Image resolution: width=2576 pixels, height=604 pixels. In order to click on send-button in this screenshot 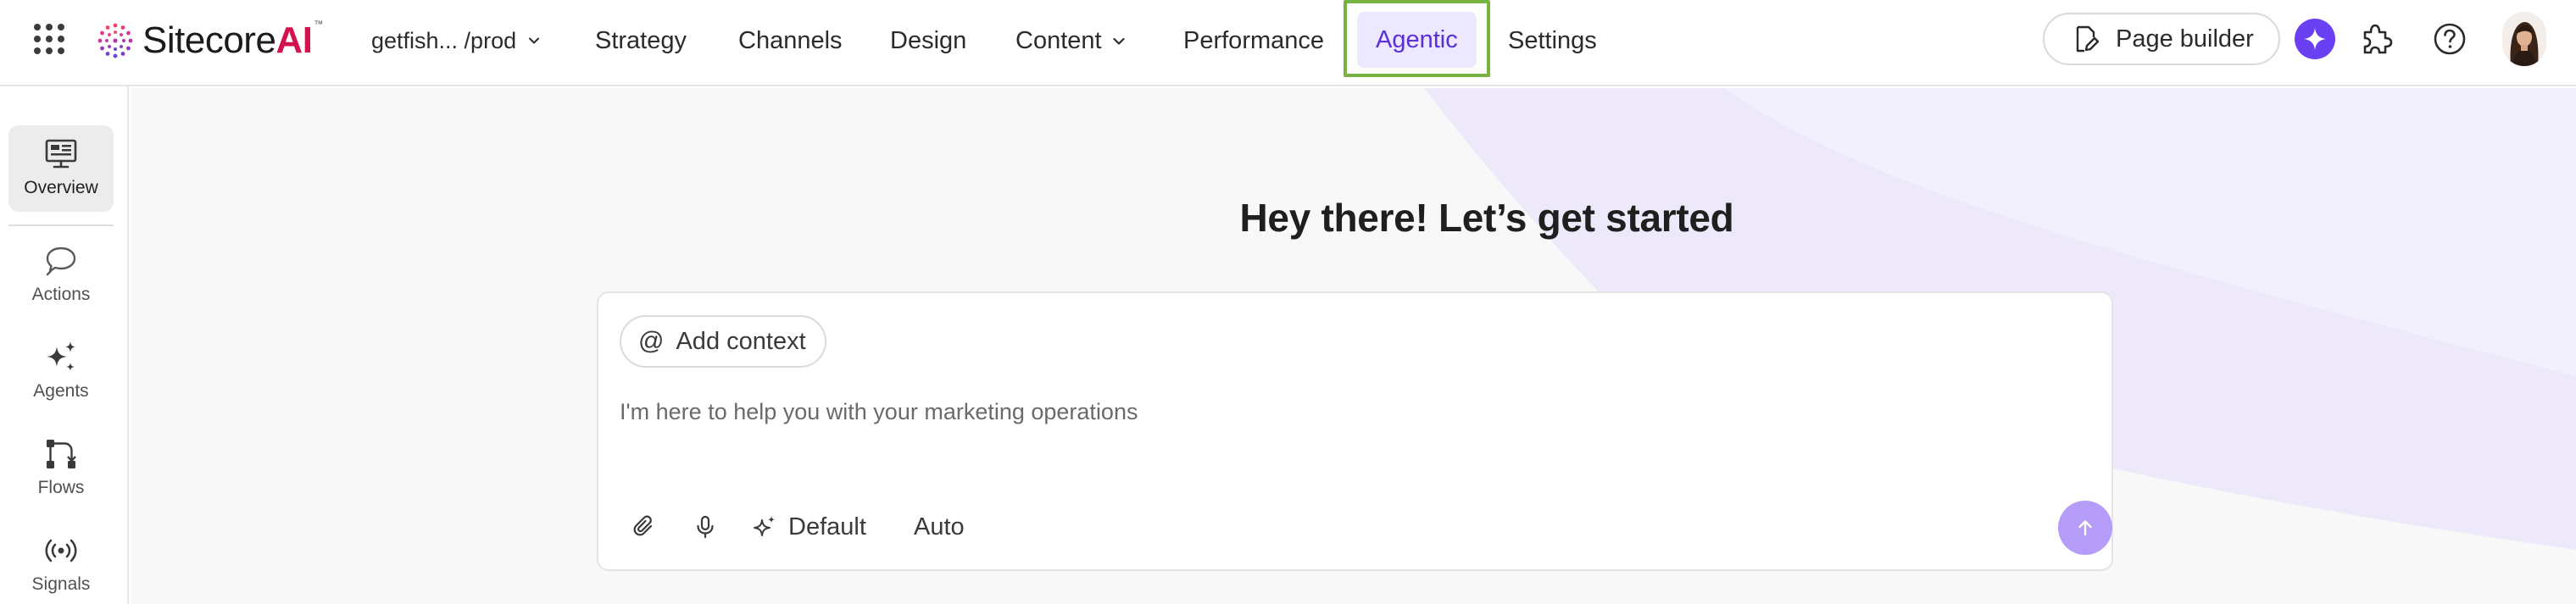, I will do `click(2085, 528)`.